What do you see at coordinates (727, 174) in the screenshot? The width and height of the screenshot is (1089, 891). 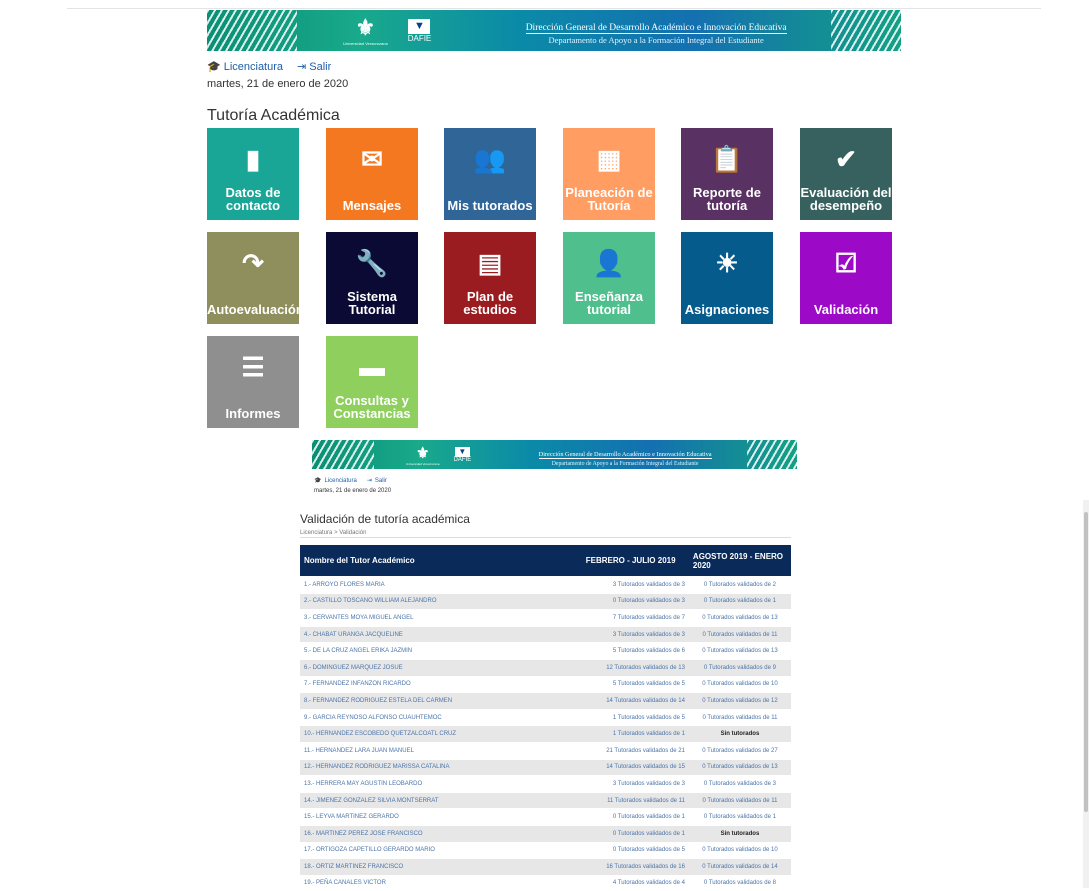 I see `tile-clipboard: 📋Reporte de tutoría` at bounding box center [727, 174].